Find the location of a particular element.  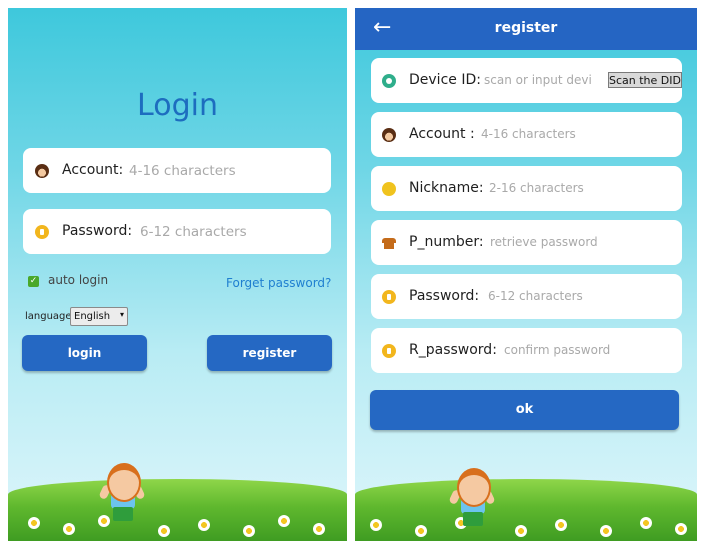

language-select: English ▾ is located at coordinates (99, 316).